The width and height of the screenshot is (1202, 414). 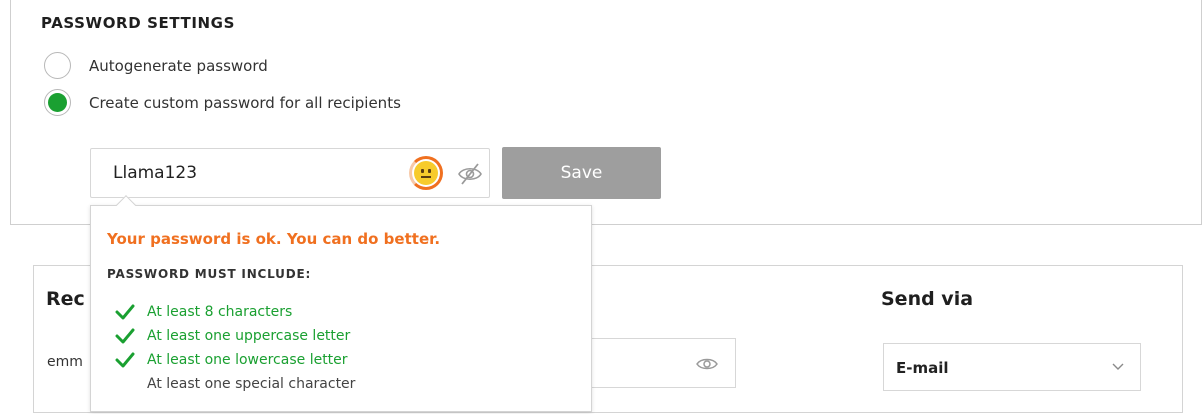 I want to click on save-button: Save, so click(x=581, y=173).